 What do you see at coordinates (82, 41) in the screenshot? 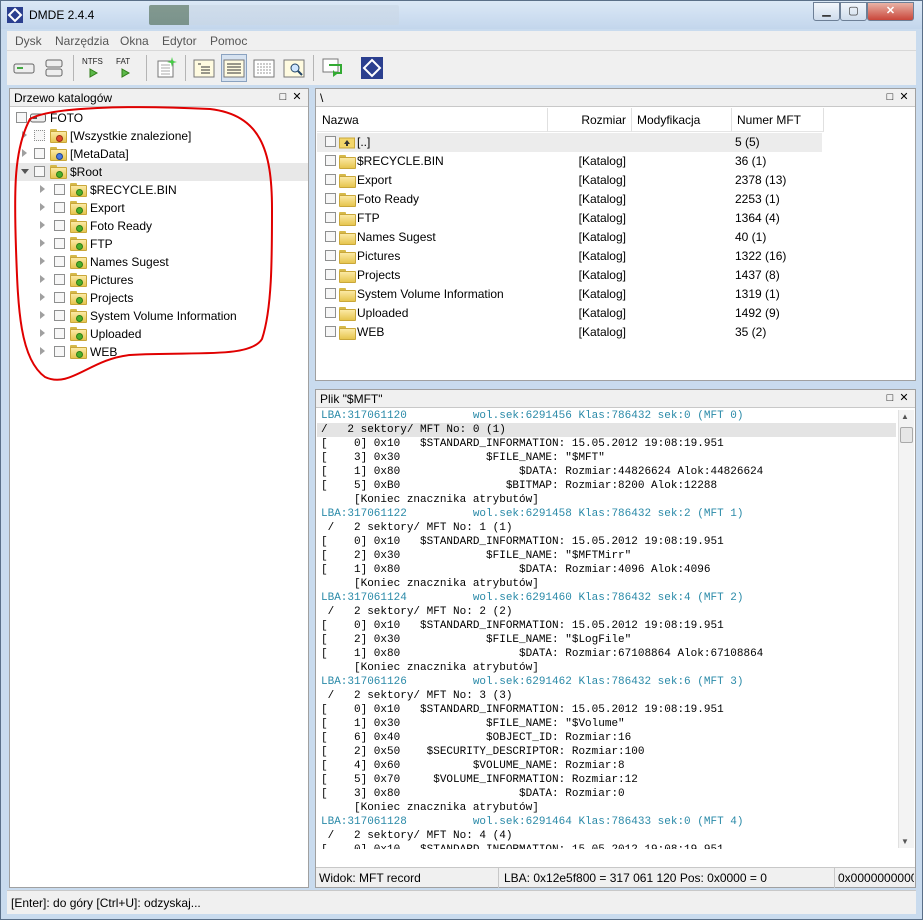
I see `menu-narzedzia: Narzędzia` at bounding box center [82, 41].